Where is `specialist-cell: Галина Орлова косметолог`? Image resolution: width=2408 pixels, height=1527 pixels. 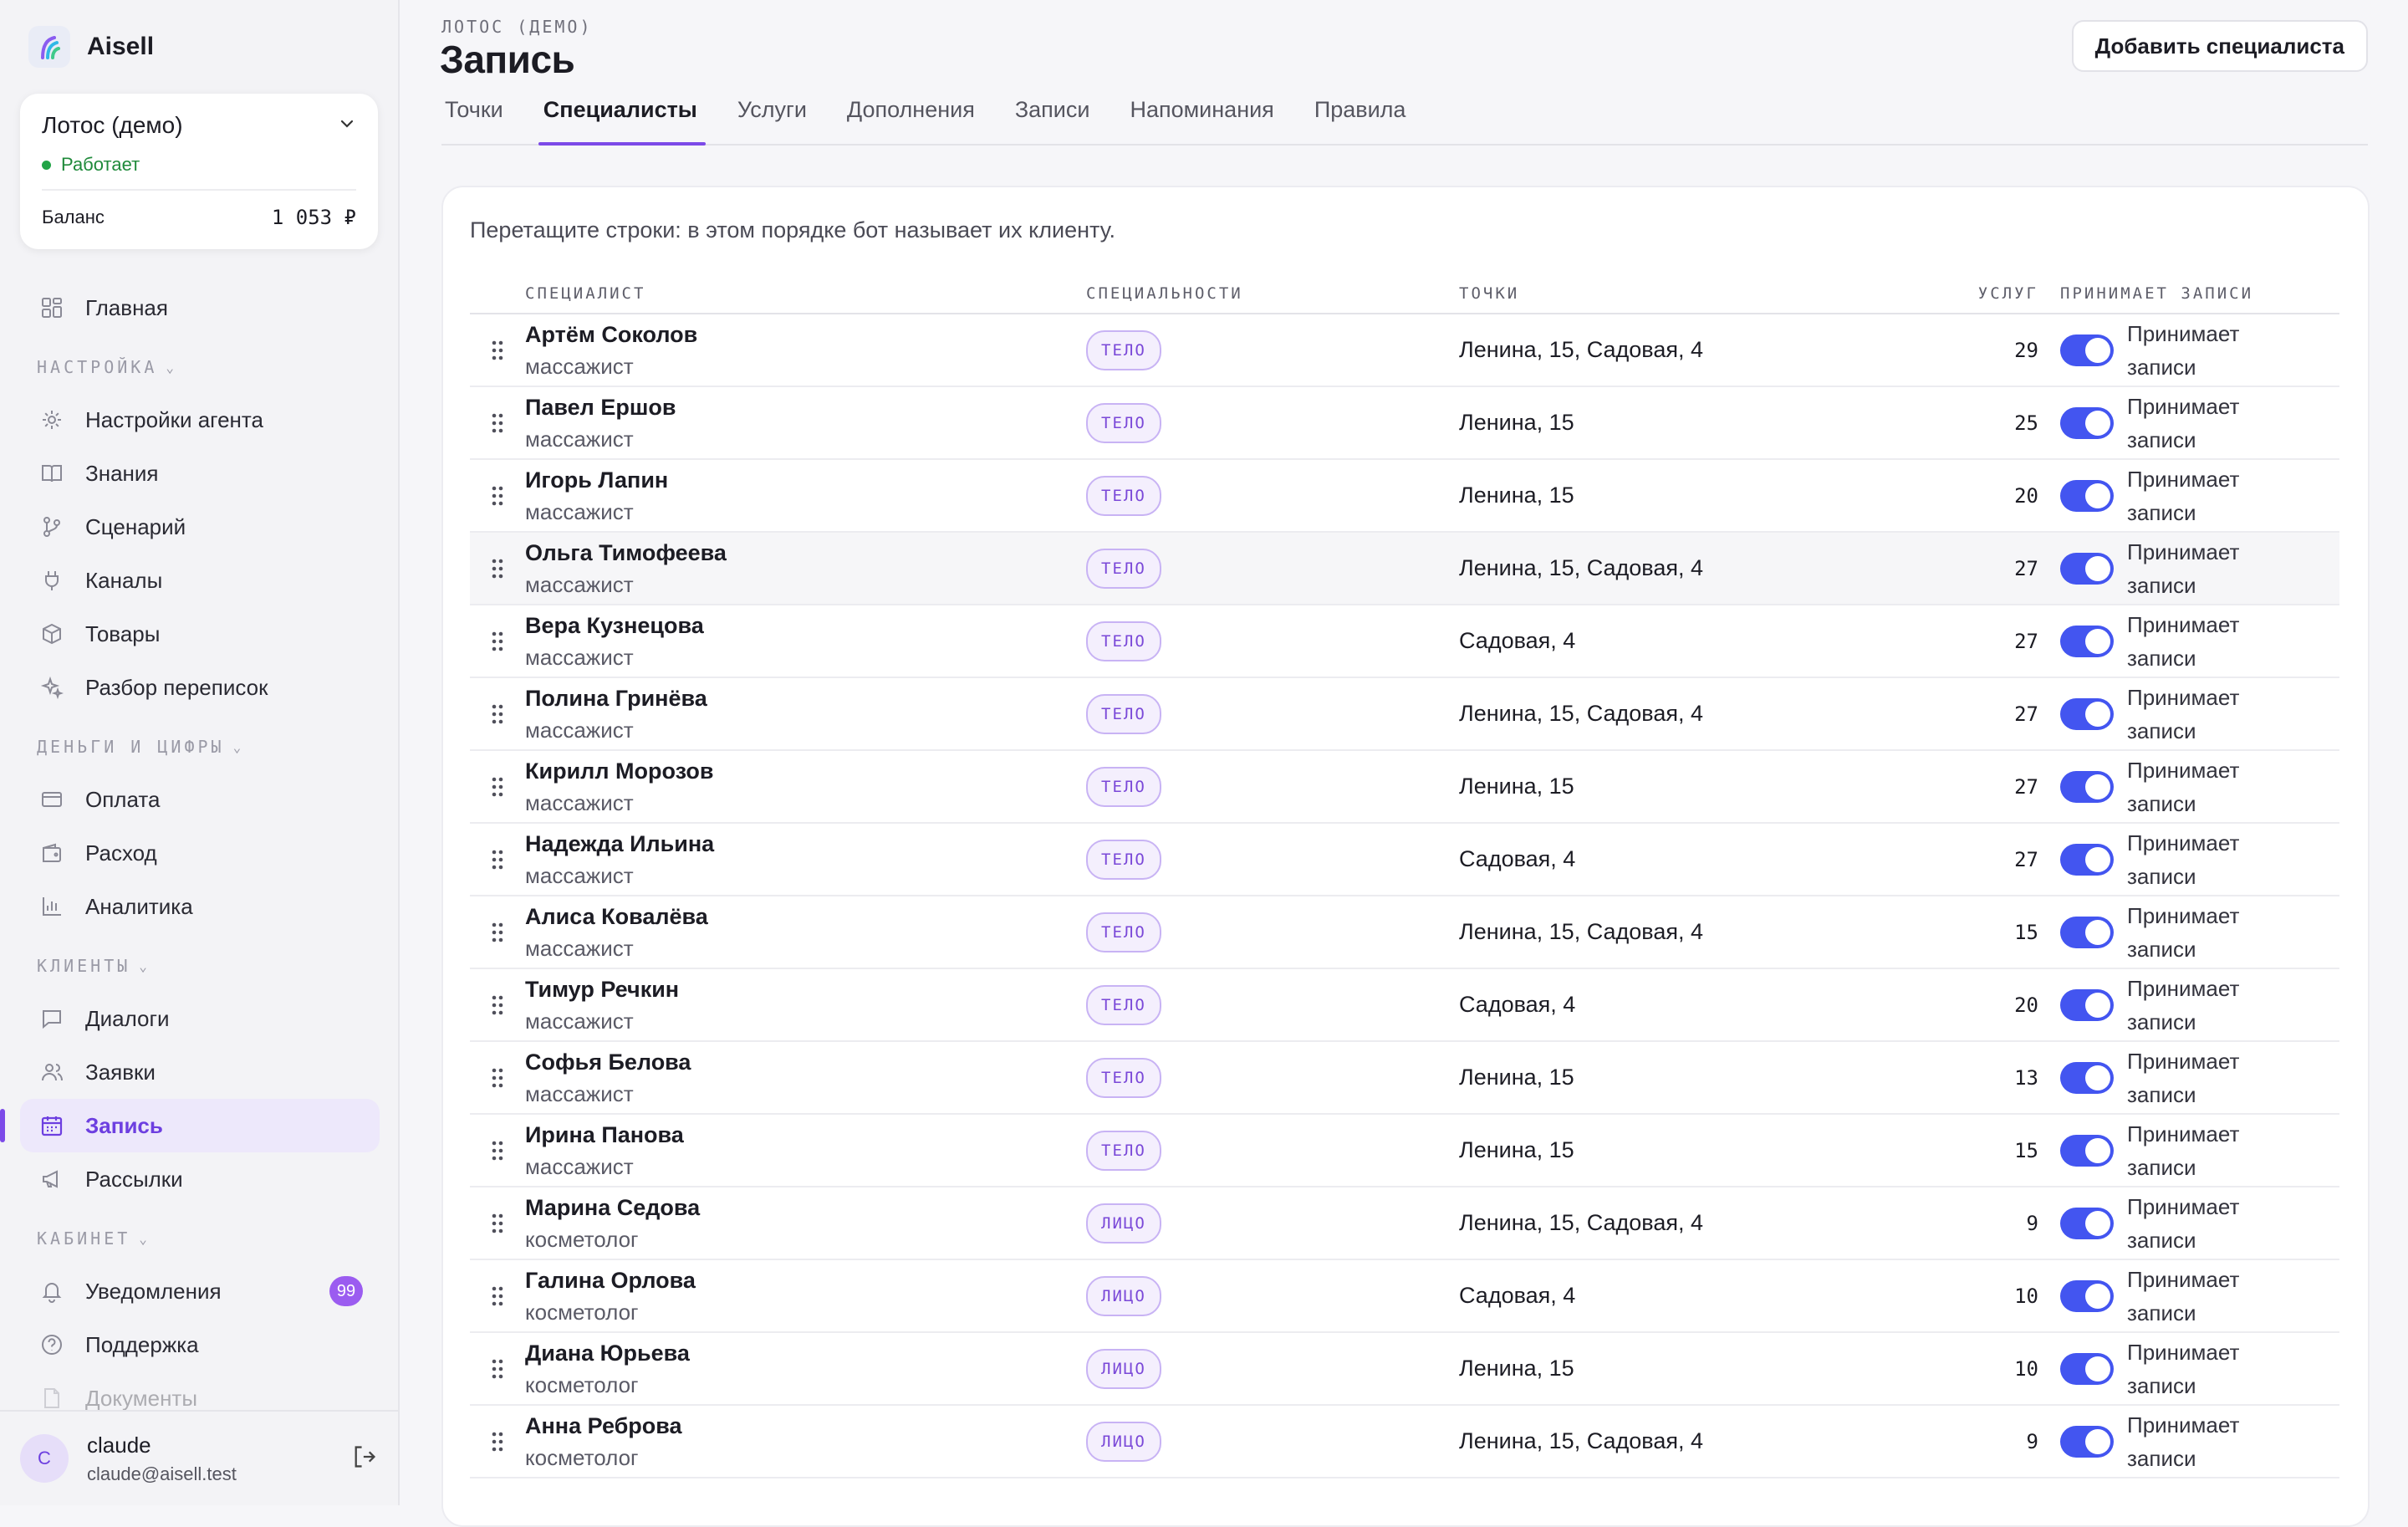
specialist-cell: Галина Орлова косметолог is located at coordinates (805, 1296).